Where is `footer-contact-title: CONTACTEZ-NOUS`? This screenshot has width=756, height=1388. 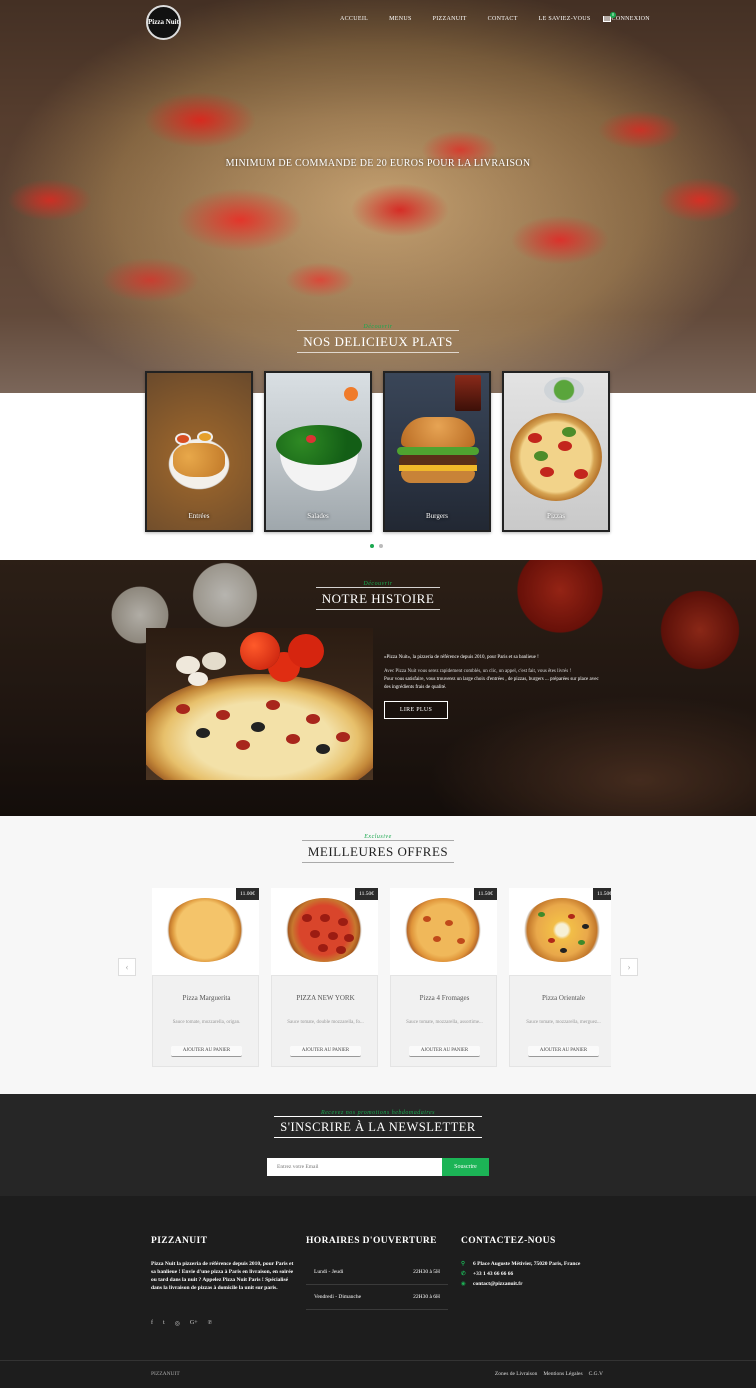 footer-contact-title: CONTACTEZ-NOUS is located at coordinates (508, 1241).